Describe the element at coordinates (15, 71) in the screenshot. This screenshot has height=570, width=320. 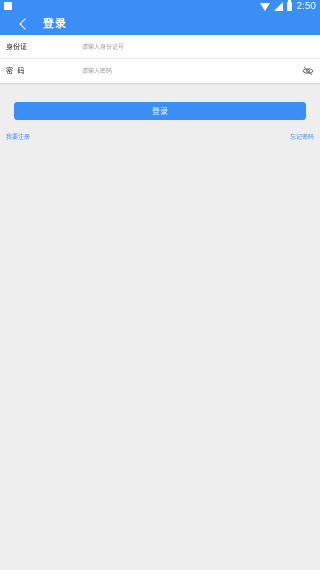
I see `password-label: 密 码` at that location.